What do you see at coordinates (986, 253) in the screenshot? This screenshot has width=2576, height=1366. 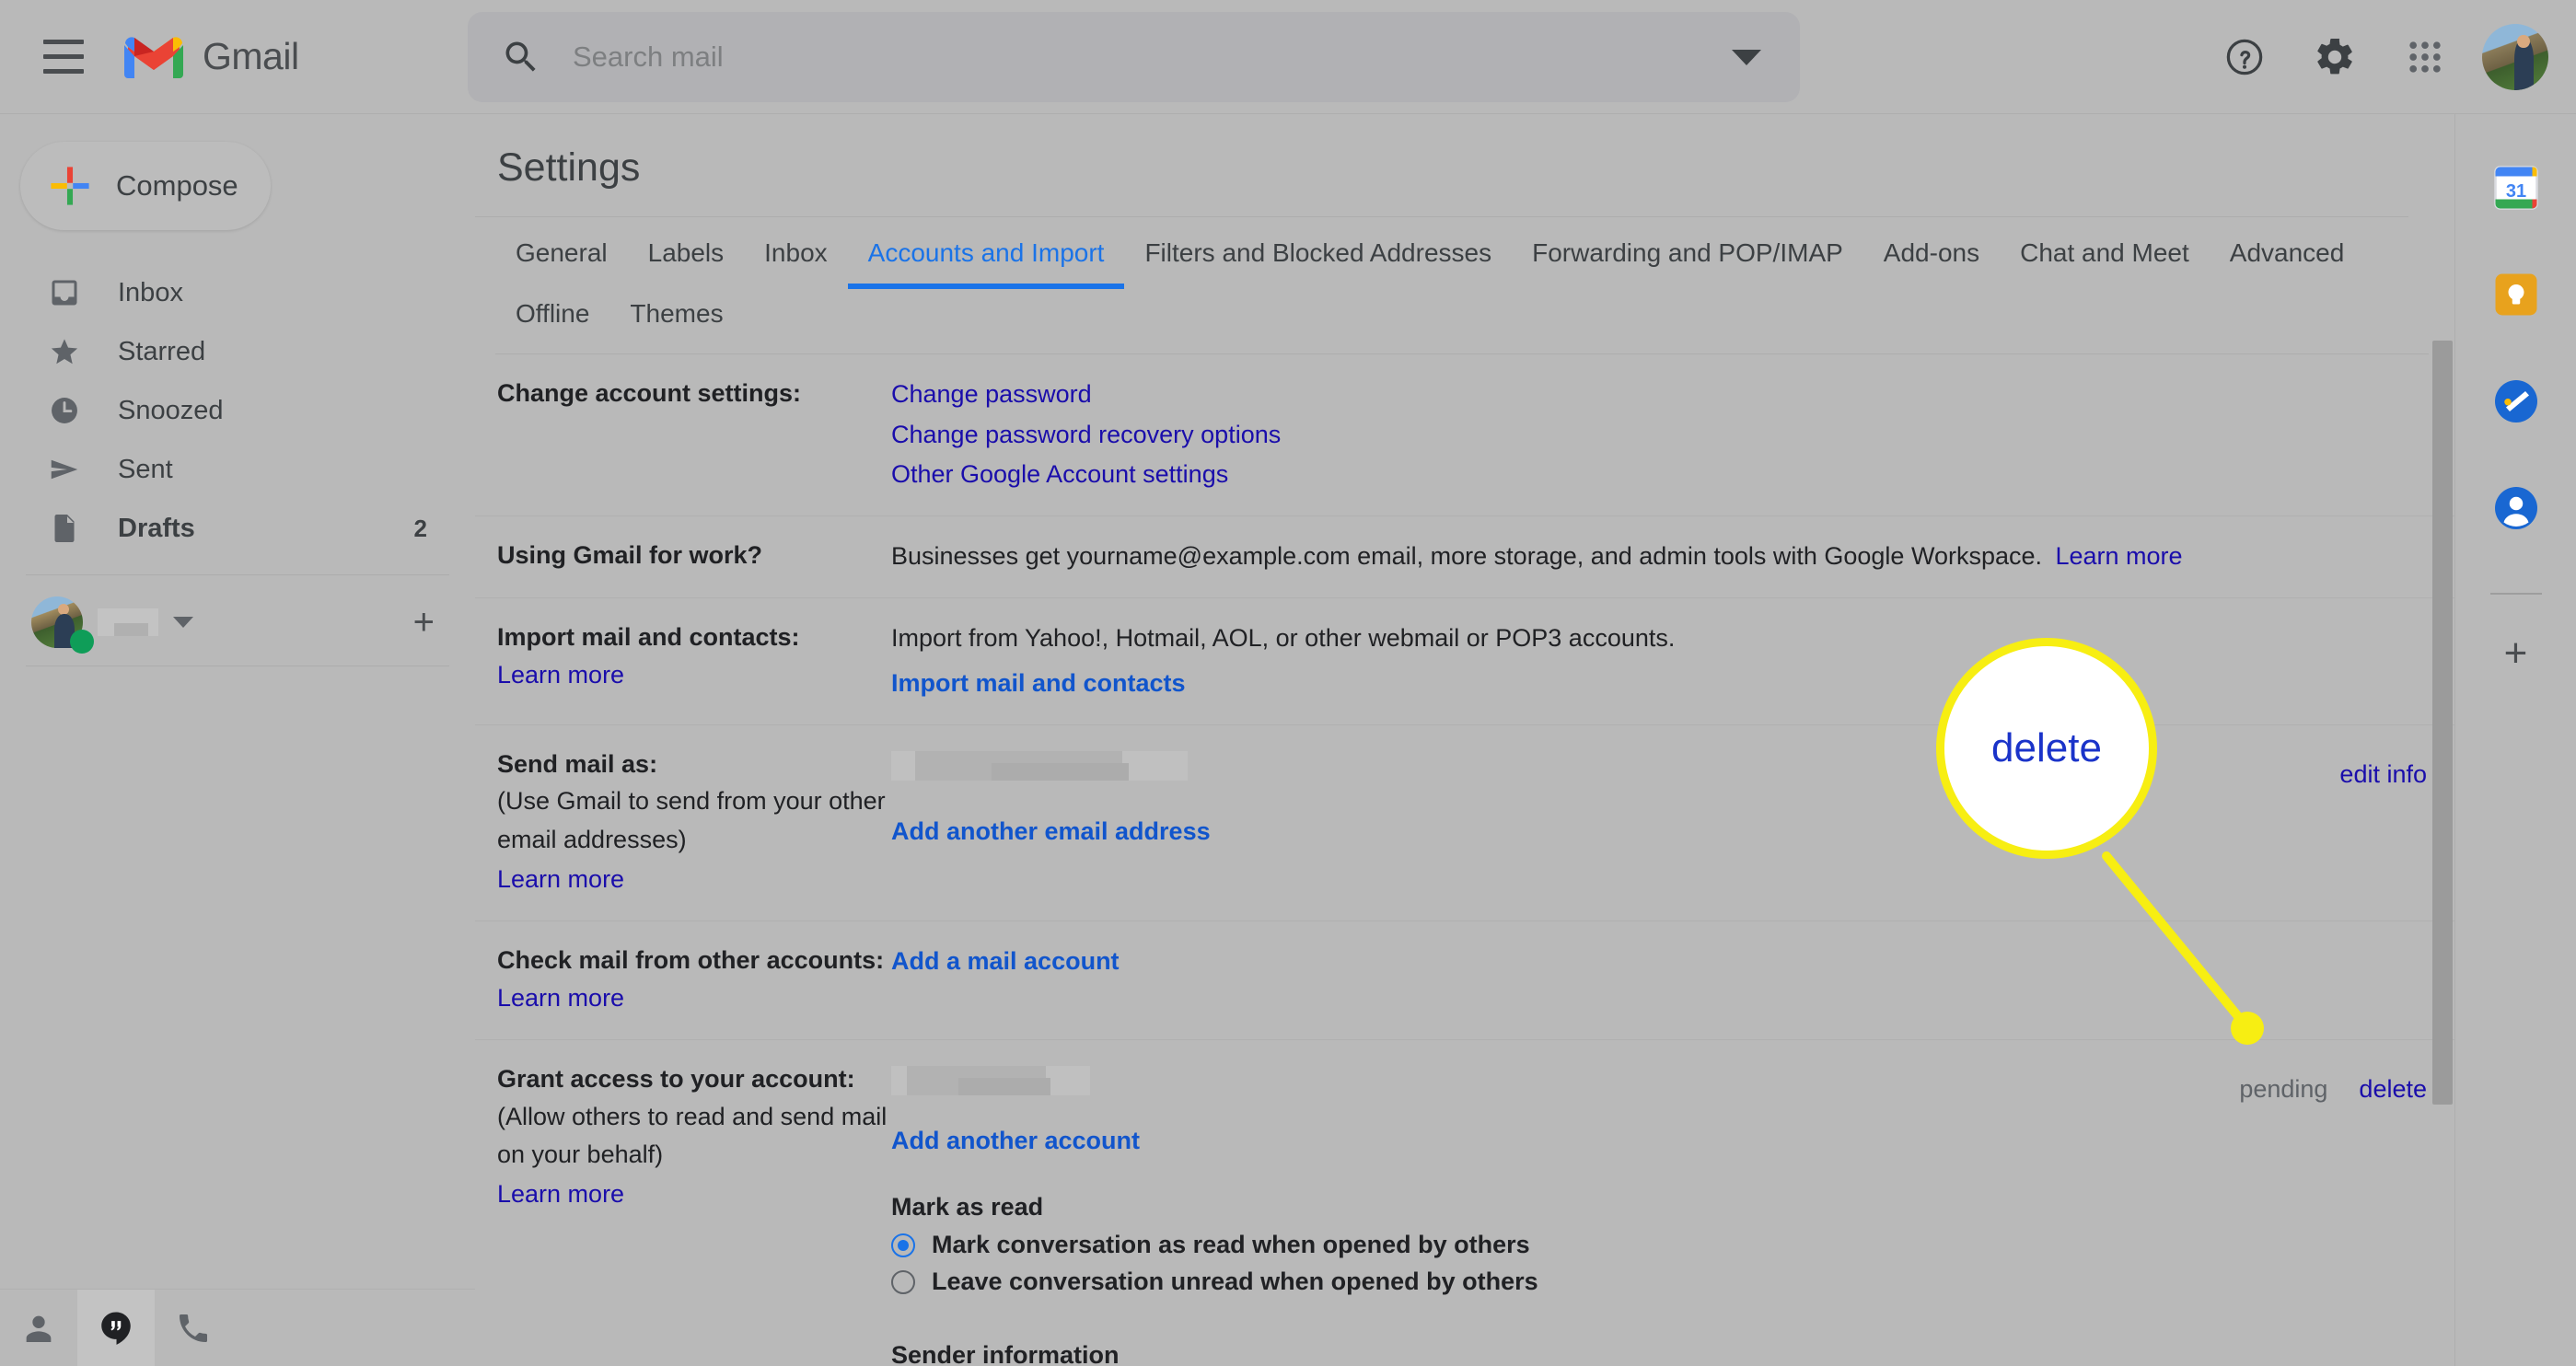 I see `tab-accounts-and-import: Accounts and Import` at bounding box center [986, 253].